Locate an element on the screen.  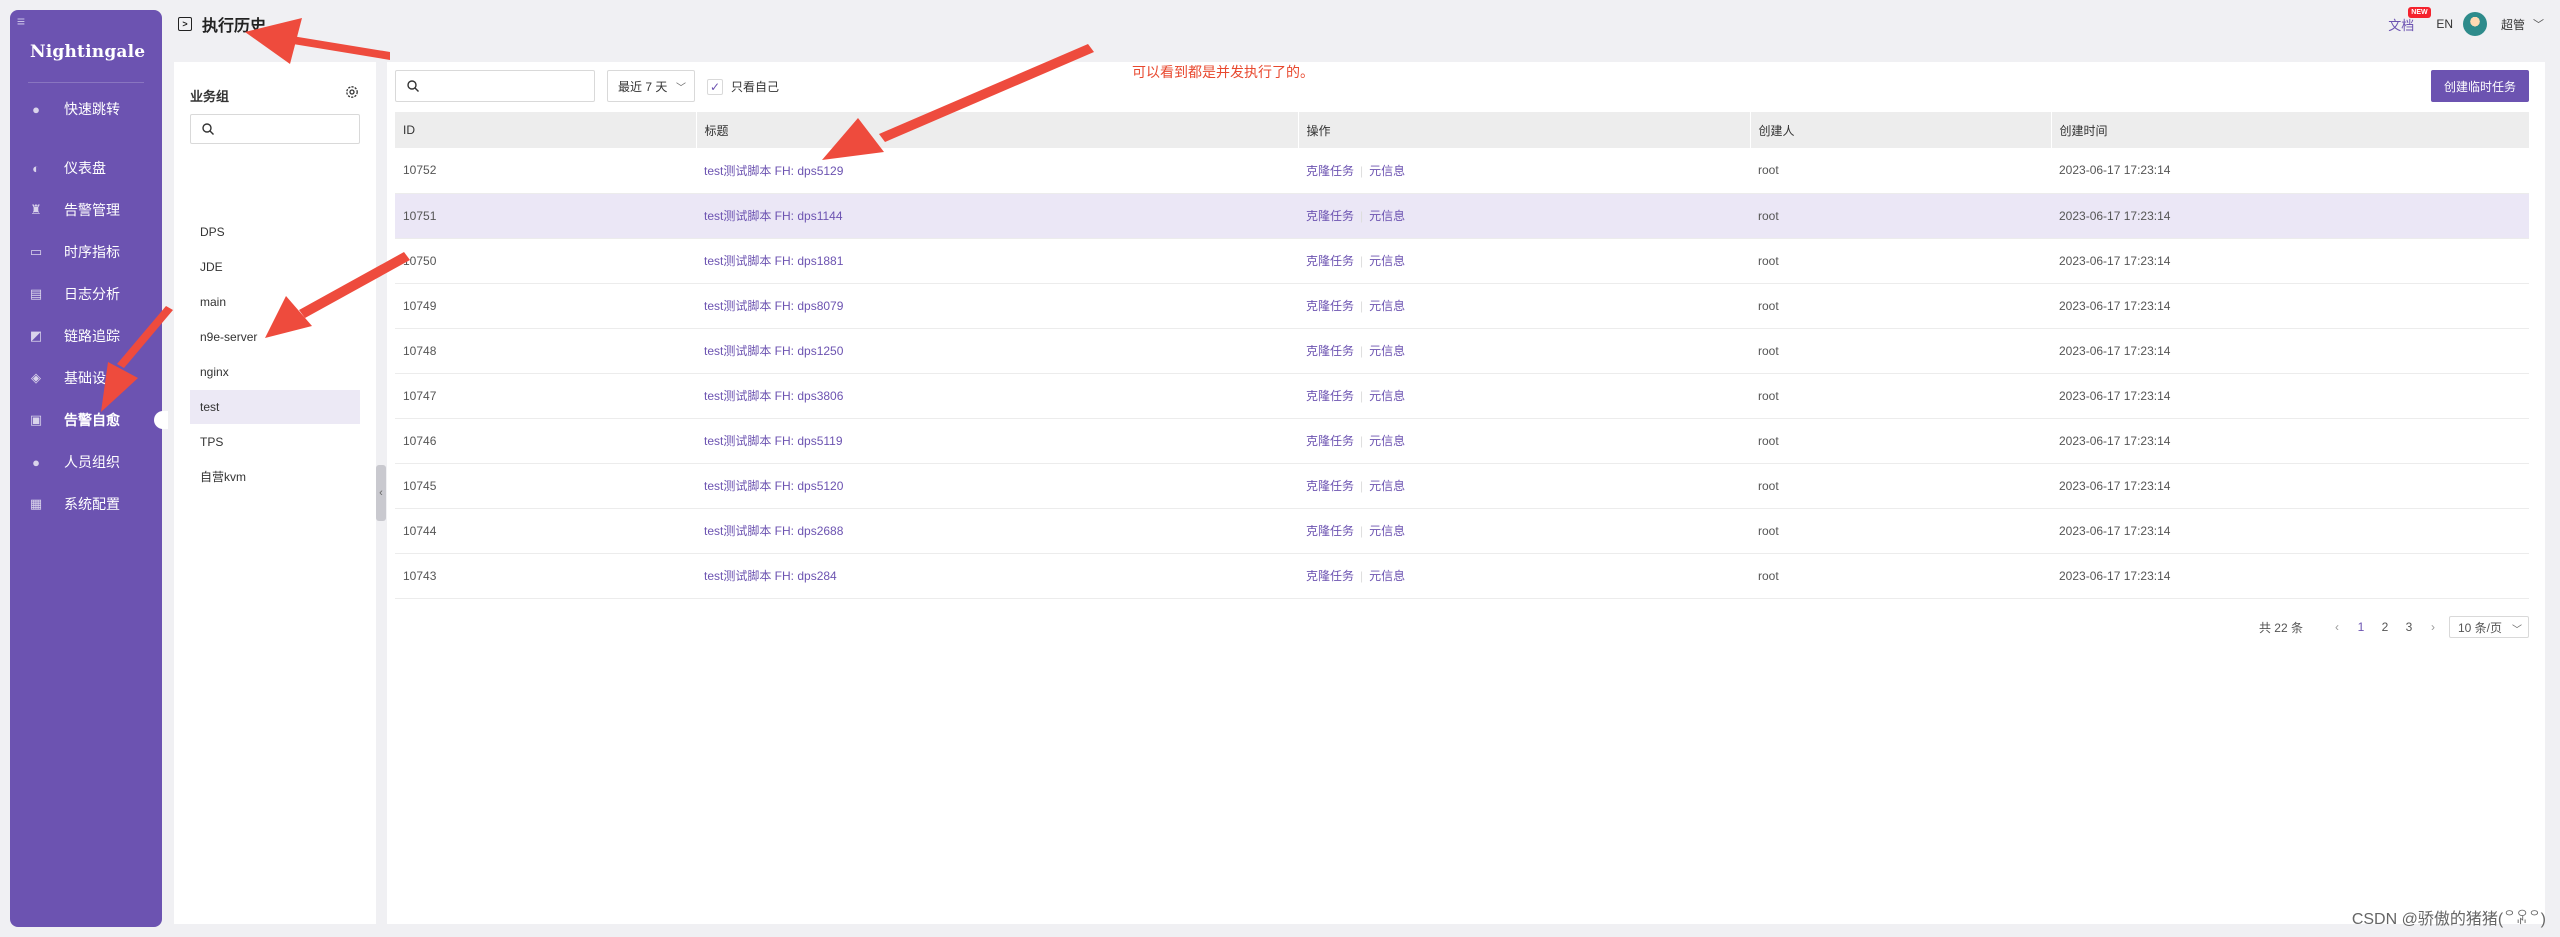
column-header-id: ID is located at coordinates (546, 130).